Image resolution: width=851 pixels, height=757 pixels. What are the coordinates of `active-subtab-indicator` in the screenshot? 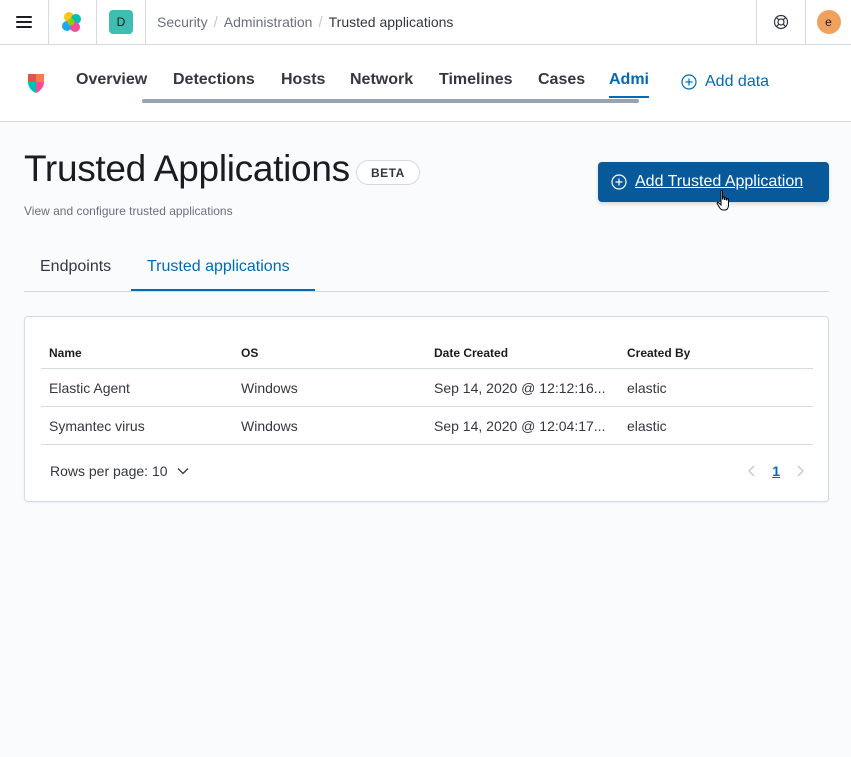 It's located at (223, 290).